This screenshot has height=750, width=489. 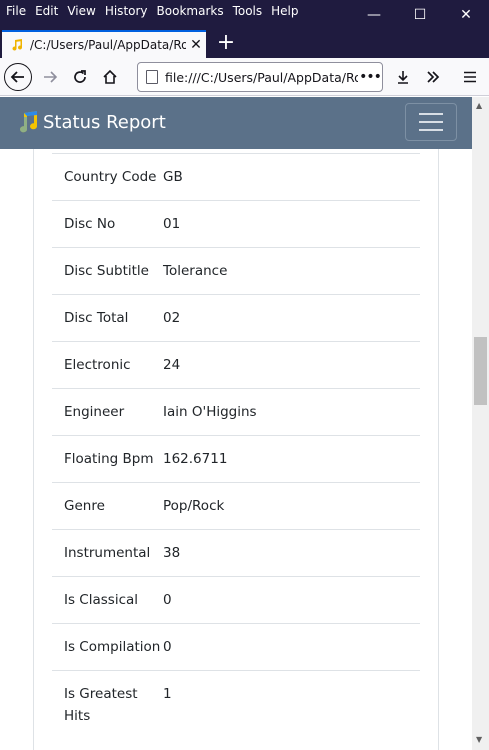 What do you see at coordinates (84, 506) in the screenshot?
I see `row-key: Genre` at bounding box center [84, 506].